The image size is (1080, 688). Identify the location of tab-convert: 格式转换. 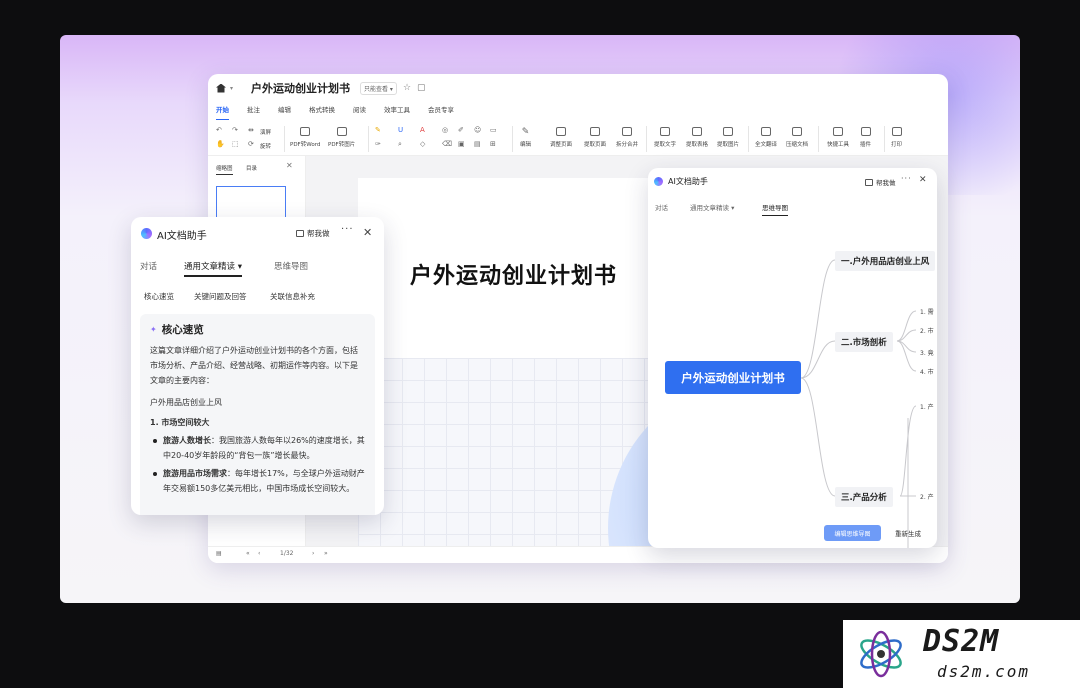
(322, 112).